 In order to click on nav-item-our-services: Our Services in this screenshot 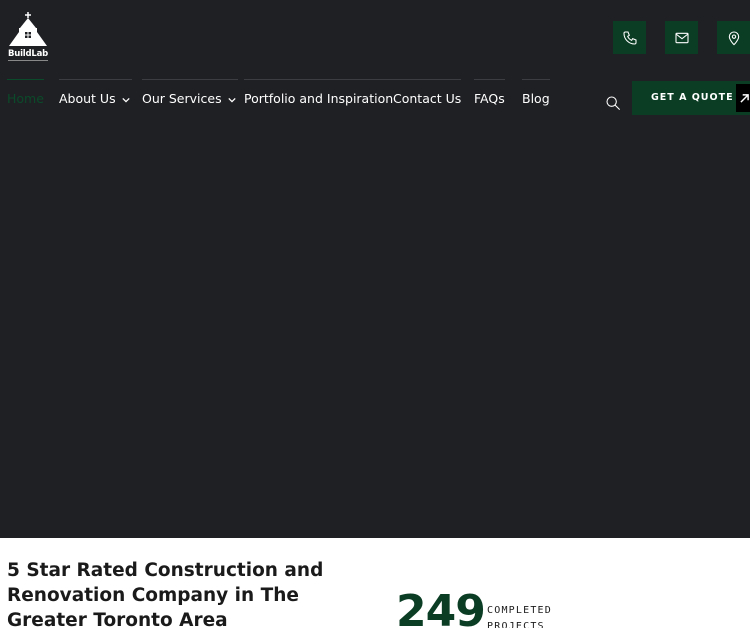, I will do `click(190, 98)`.